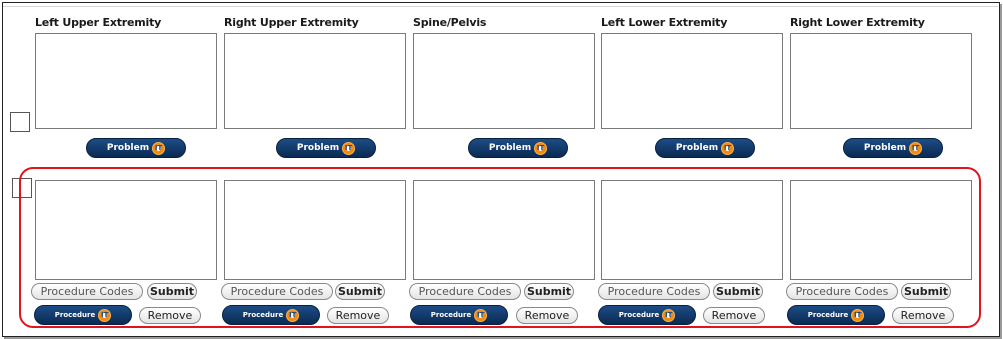  What do you see at coordinates (170, 315) in the screenshot?
I see `remove-button-left-upper: Remove` at bounding box center [170, 315].